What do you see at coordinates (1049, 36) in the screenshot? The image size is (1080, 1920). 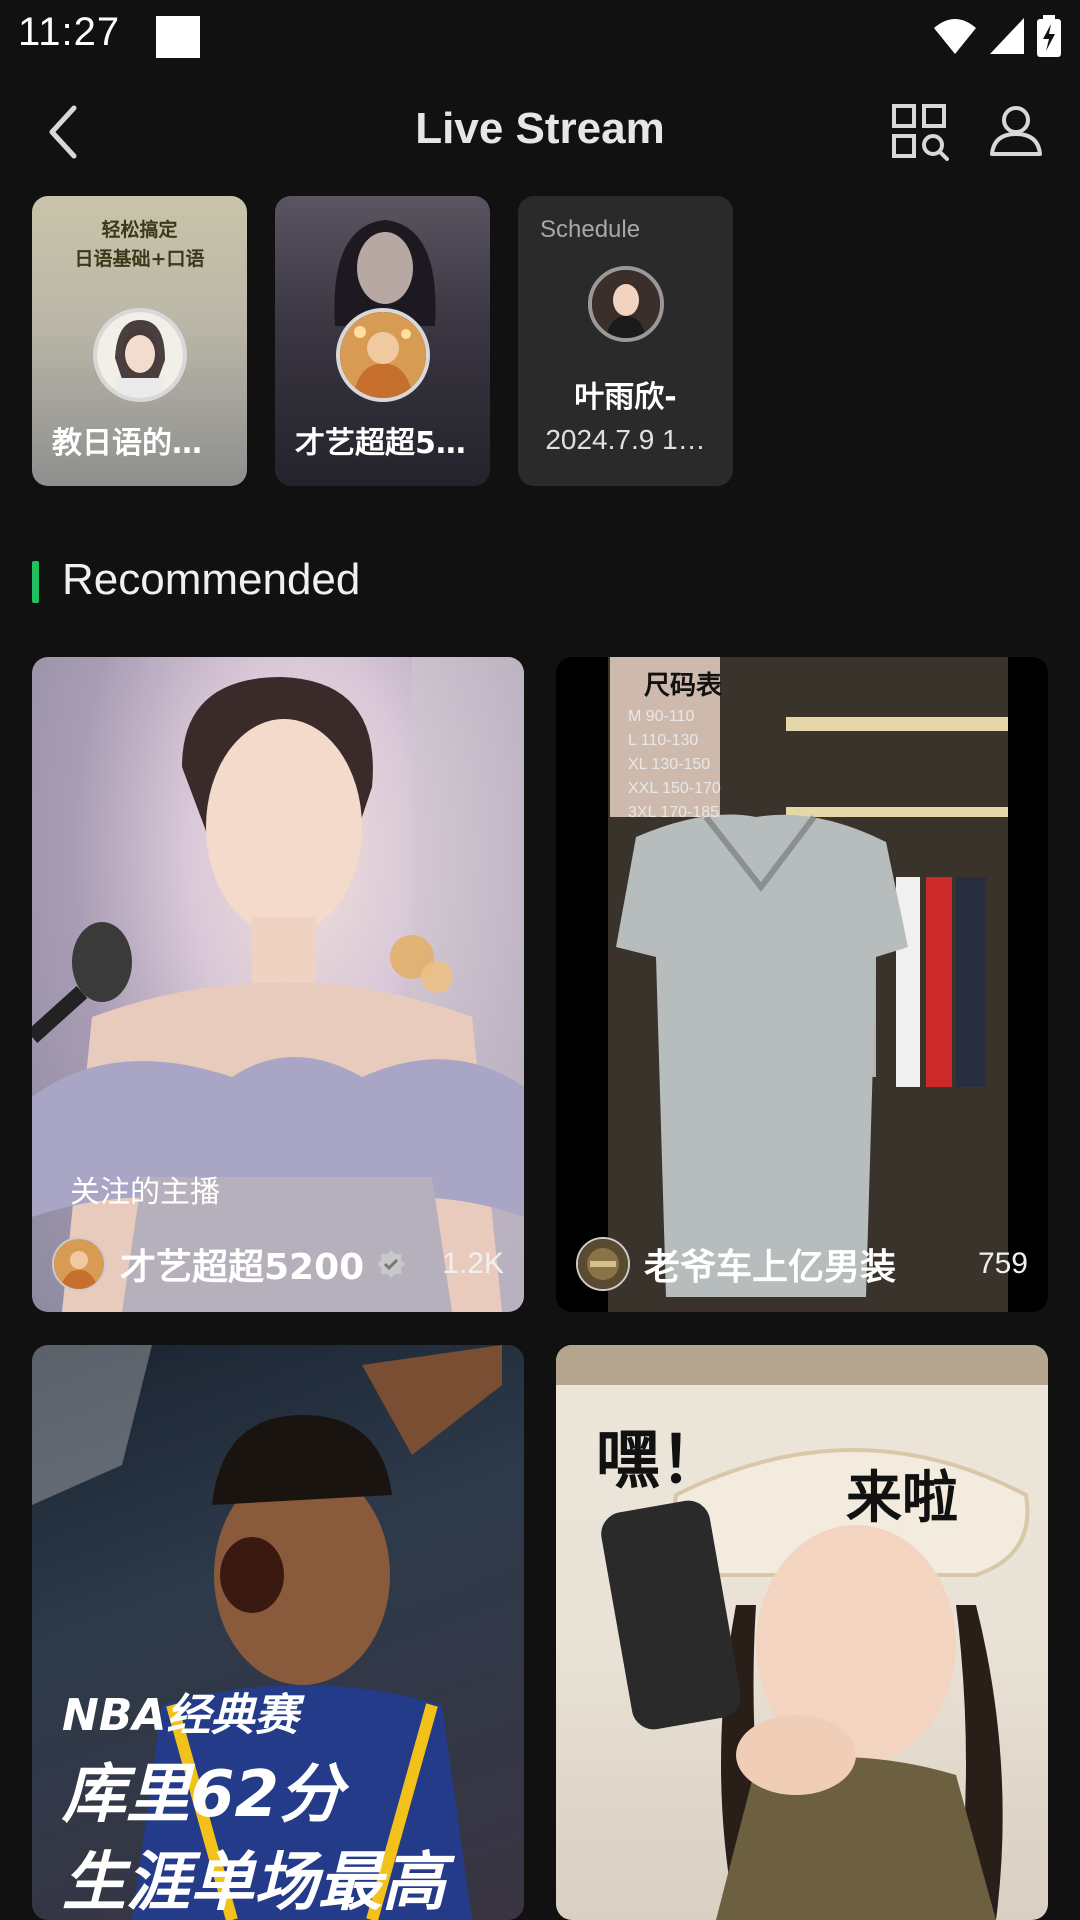 I see `battery-icon` at bounding box center [1049, 36].